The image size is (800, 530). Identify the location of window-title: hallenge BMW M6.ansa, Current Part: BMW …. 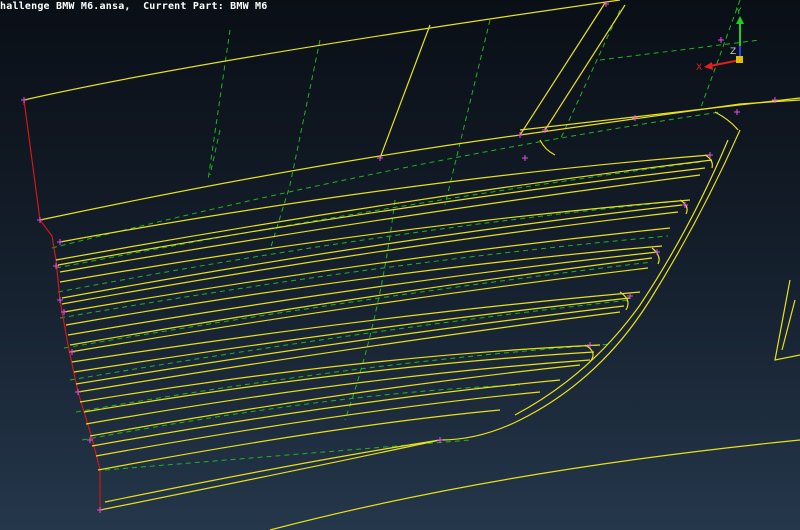
(134, 6).